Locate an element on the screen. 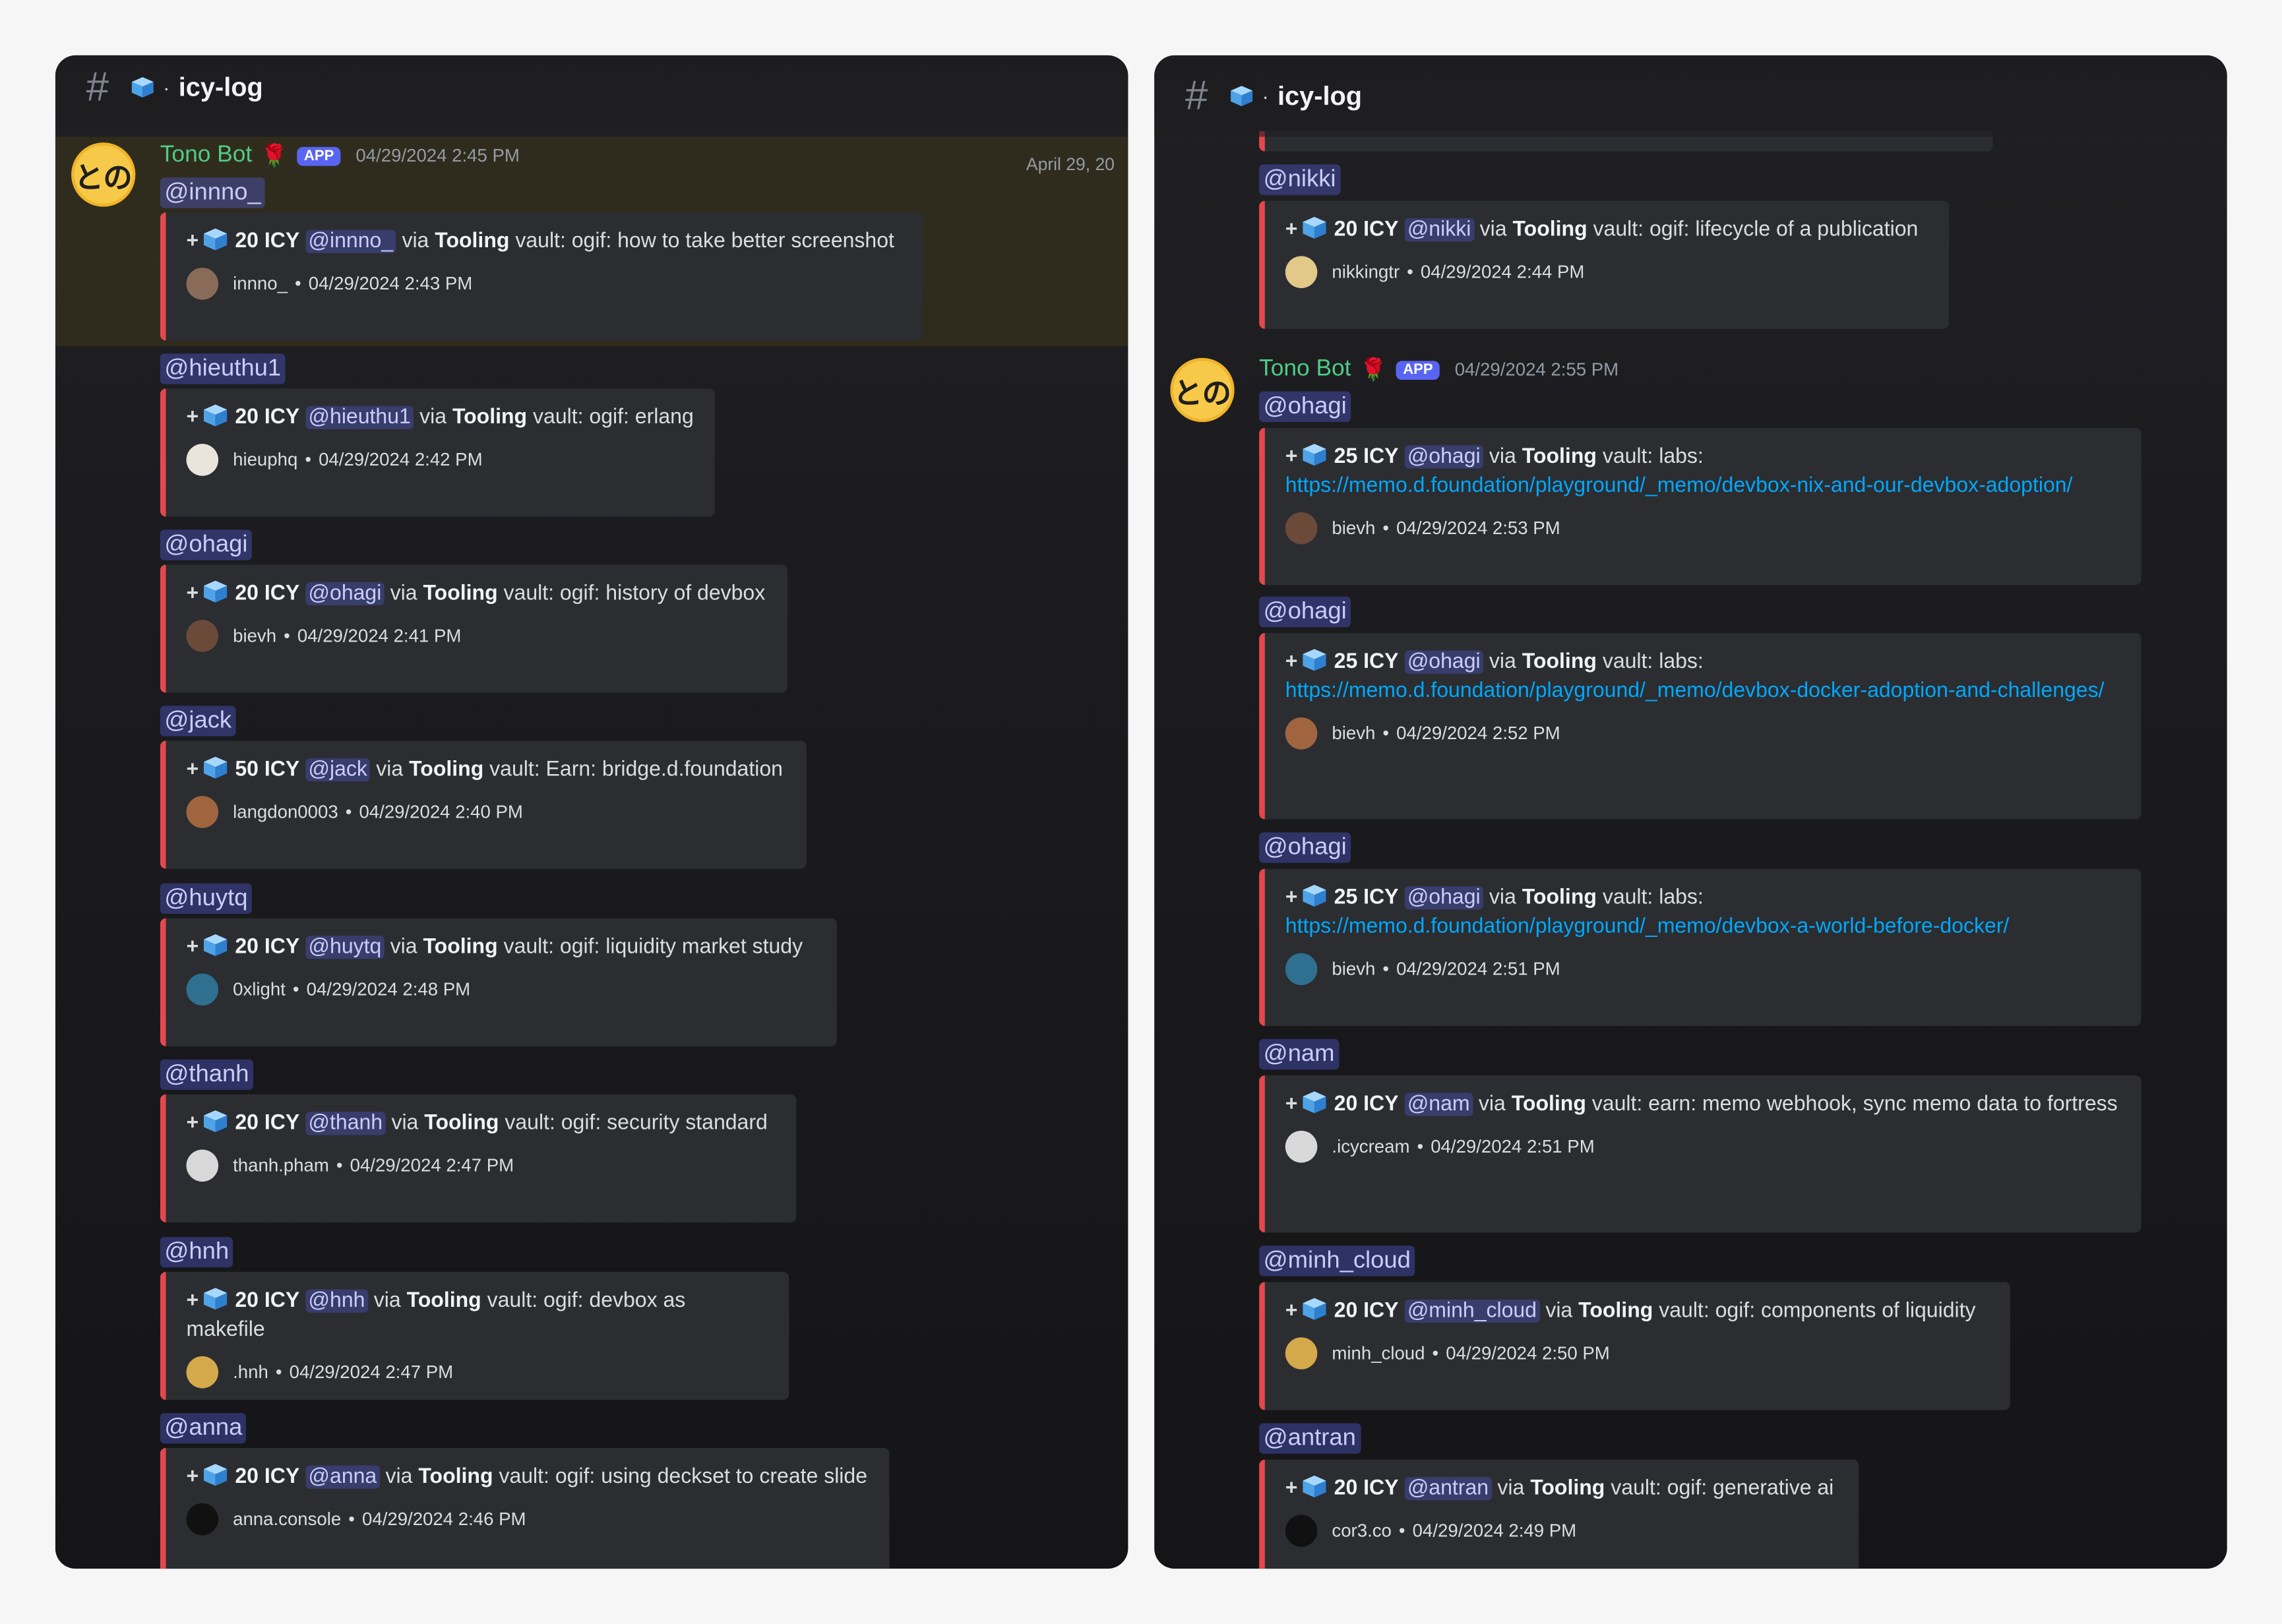 The image size is (2282, 1624). user-mention: @thanh is located at coordinates (346, 1123).